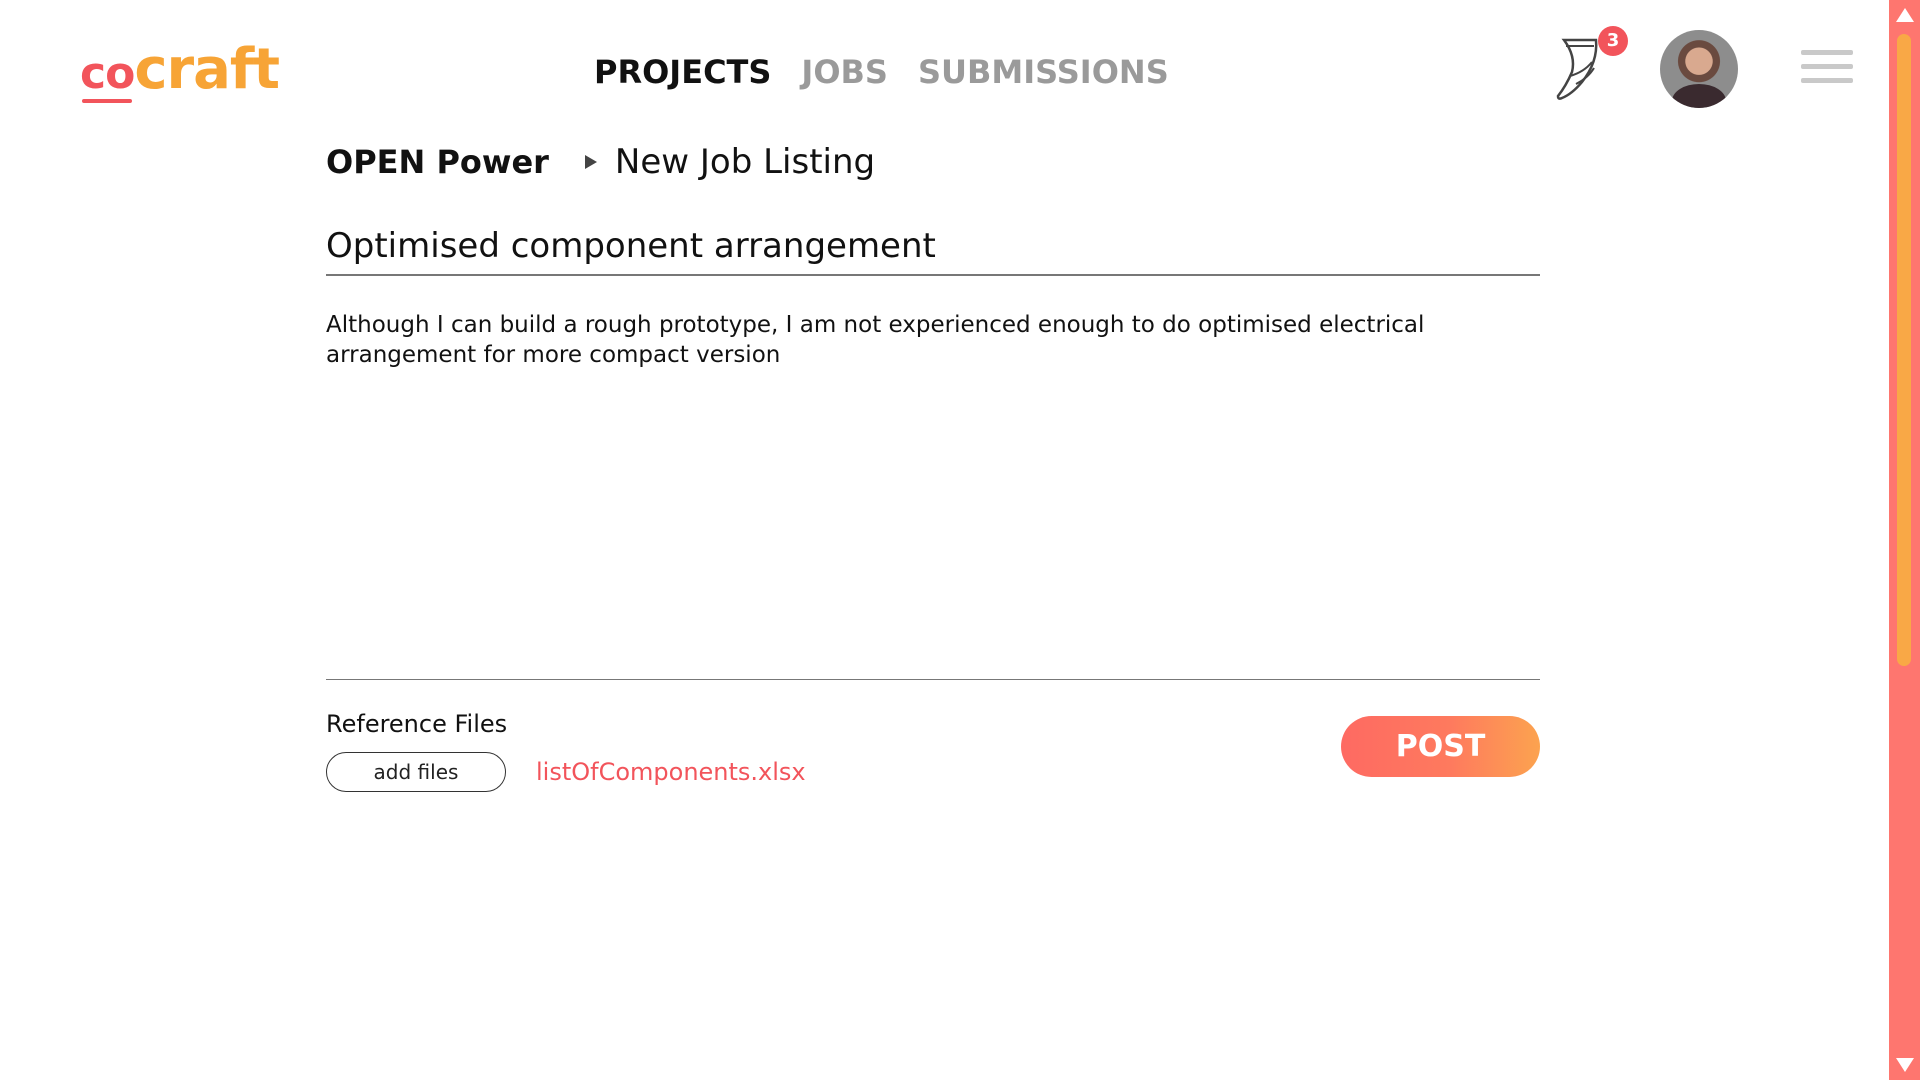 The height and width of the screenshot is (1080, 1920). I want to click on add-files-button: add files, so click(416, 772).